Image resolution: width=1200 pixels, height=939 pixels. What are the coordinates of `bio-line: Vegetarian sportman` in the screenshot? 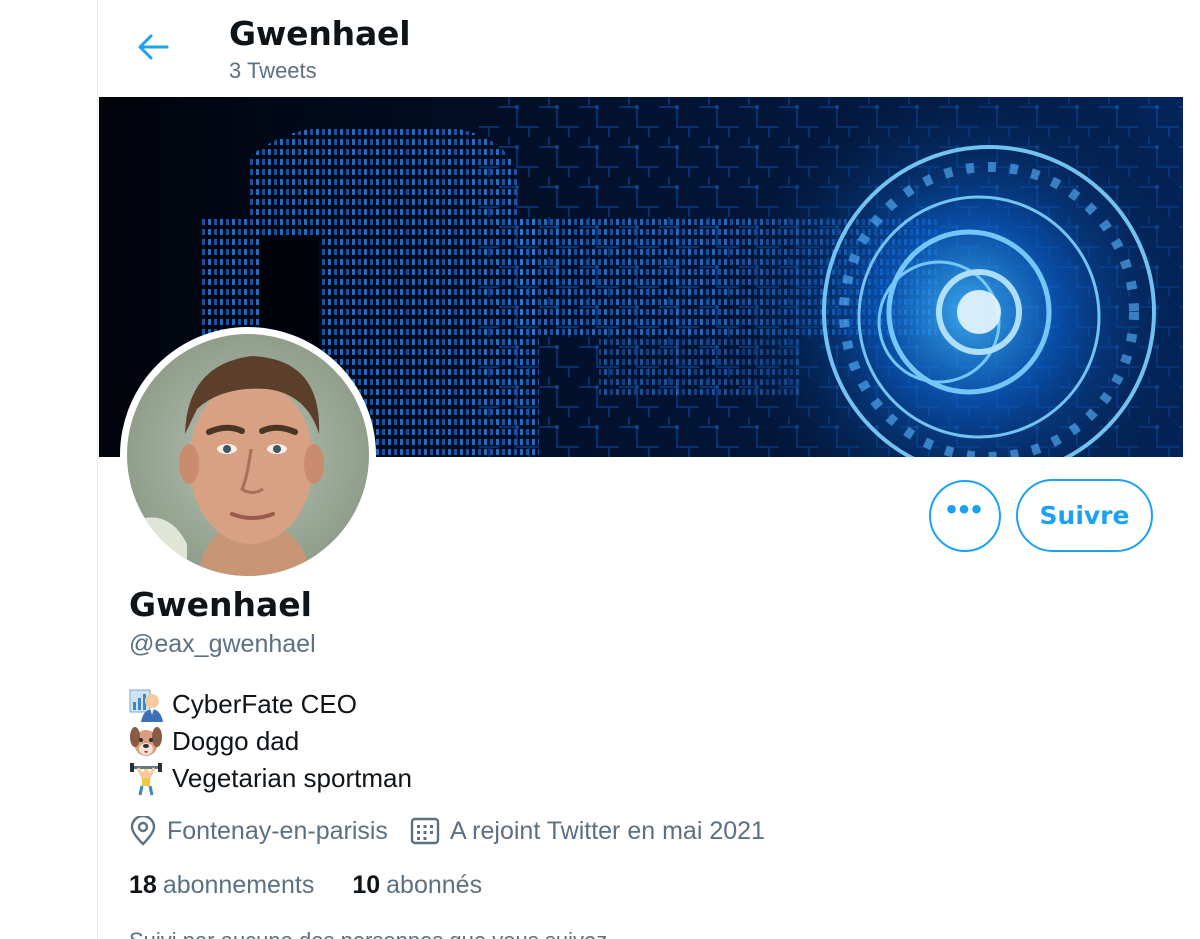 It's located at (270, 778).